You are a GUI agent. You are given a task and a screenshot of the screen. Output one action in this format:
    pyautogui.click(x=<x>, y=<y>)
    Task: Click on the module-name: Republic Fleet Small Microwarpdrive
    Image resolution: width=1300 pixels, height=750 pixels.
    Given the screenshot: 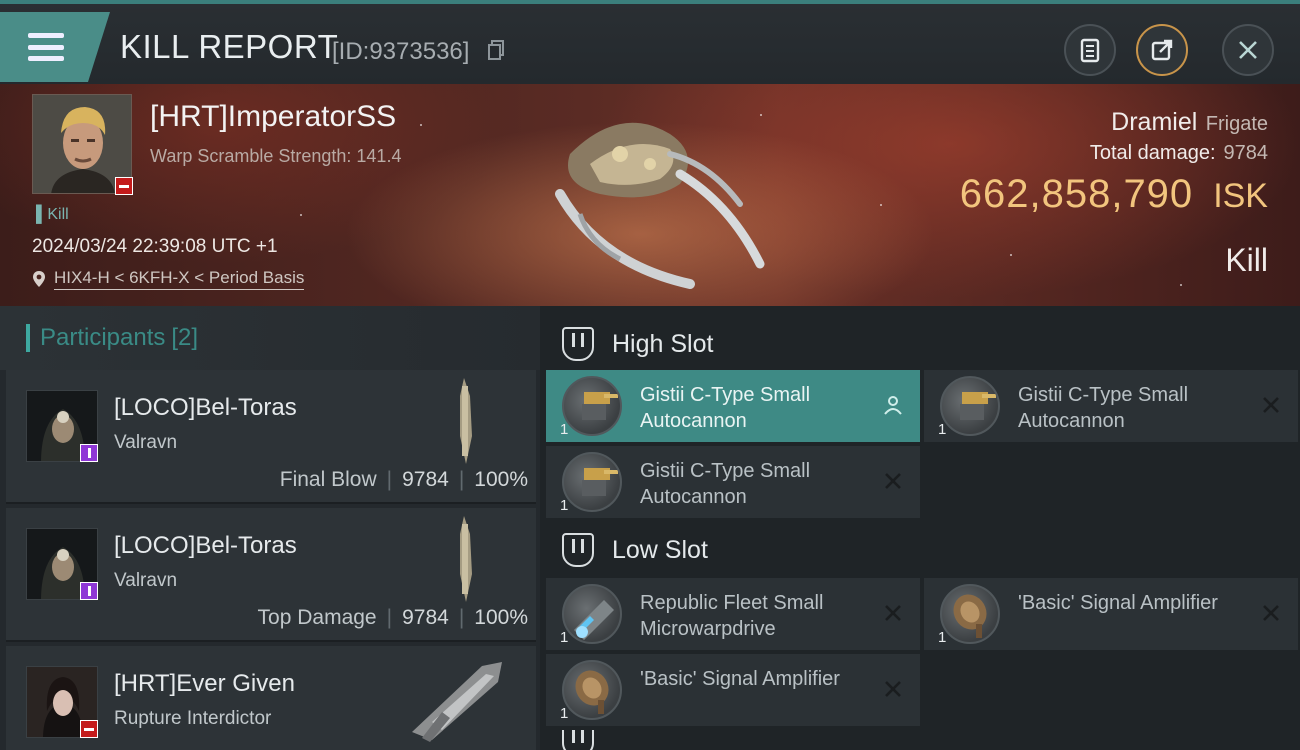 What is the action you would take?
    pyautogui.click(x=732, y=616)
    